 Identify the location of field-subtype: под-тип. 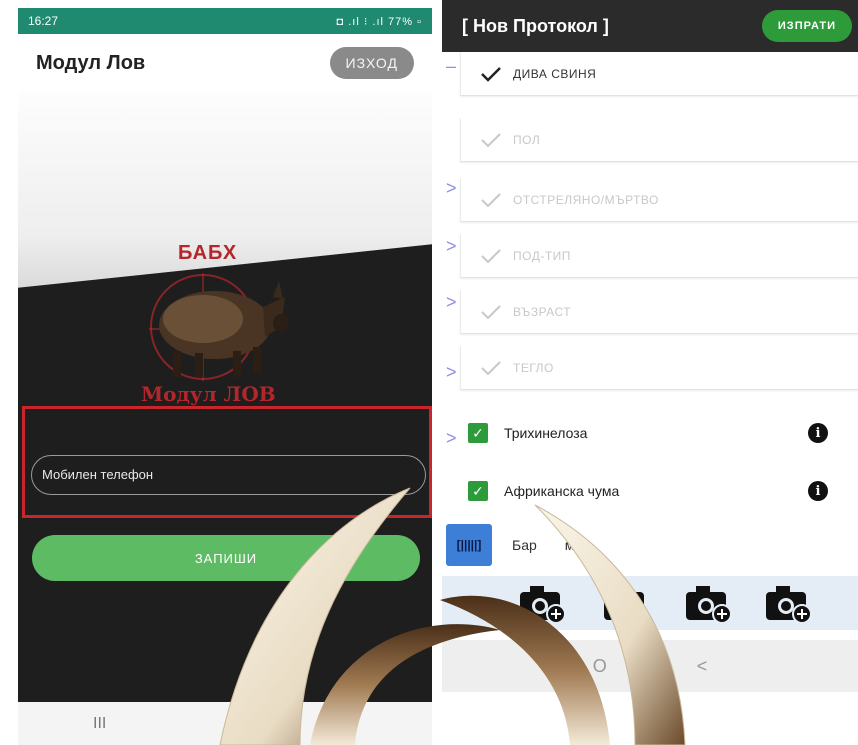
(659, 256).